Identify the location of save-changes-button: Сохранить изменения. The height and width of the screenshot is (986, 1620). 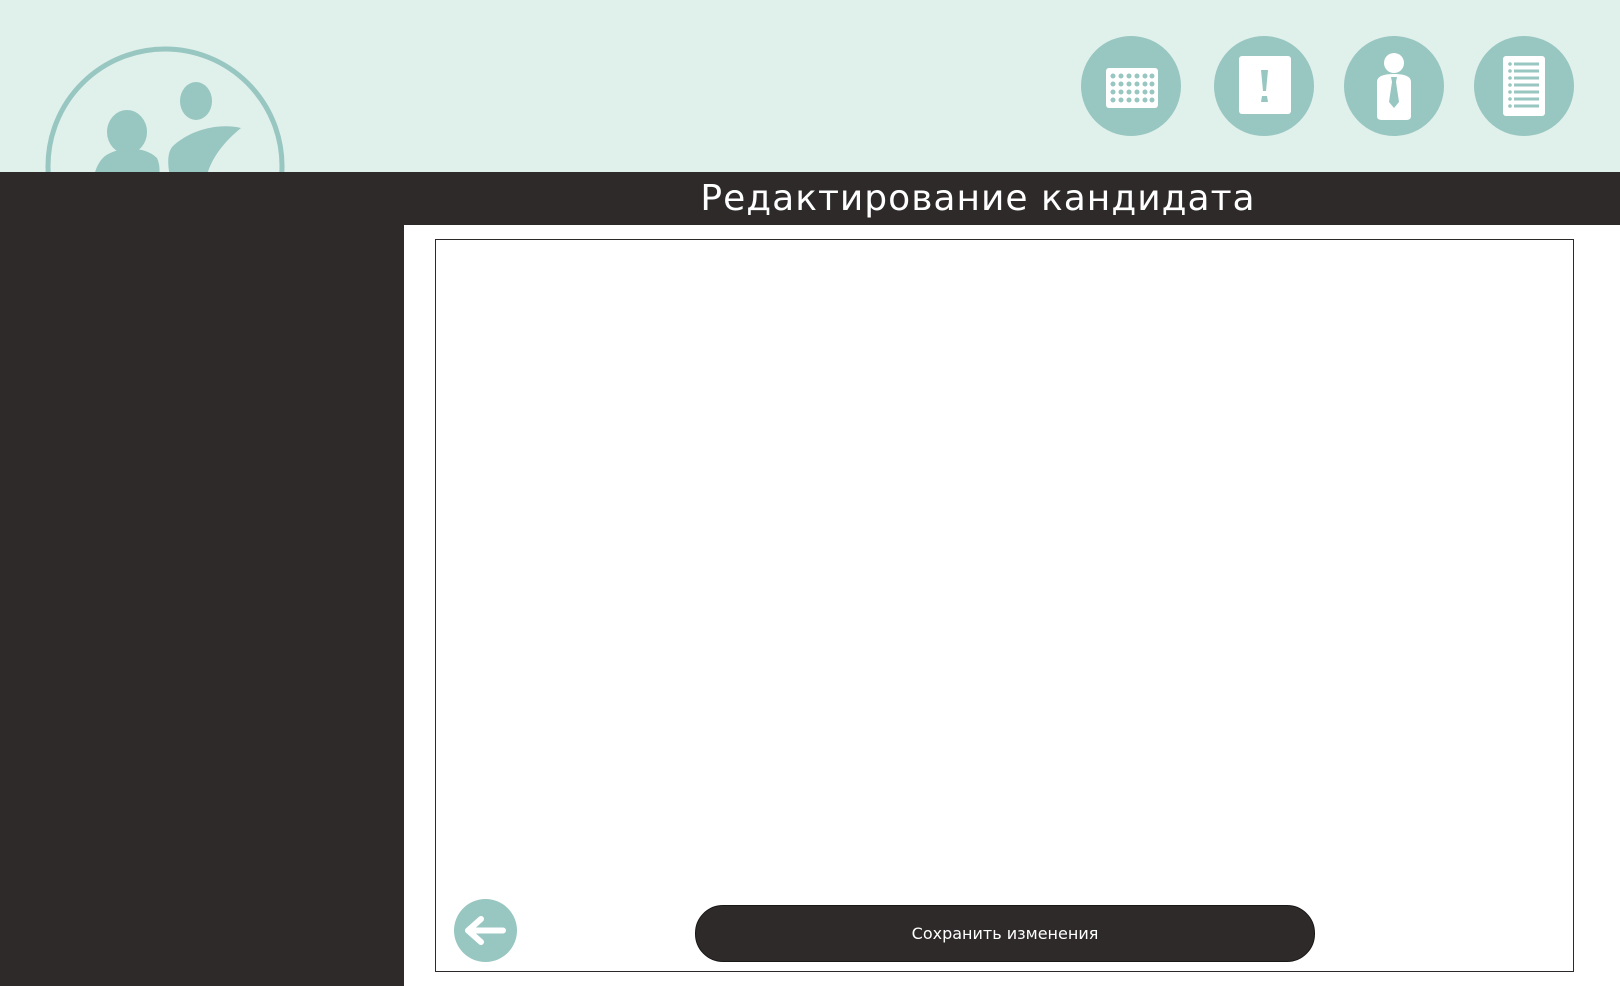
(1005, 933).